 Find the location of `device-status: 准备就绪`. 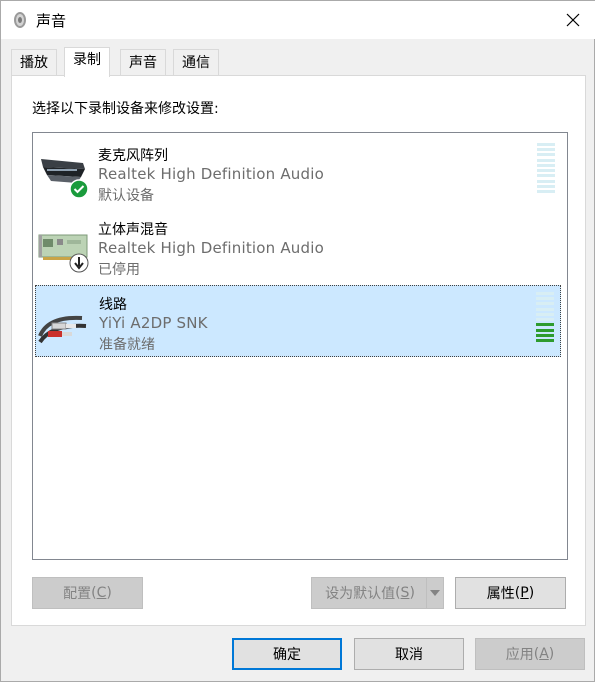

device-status: 准备就绪 is located at coordinates (127, 345).